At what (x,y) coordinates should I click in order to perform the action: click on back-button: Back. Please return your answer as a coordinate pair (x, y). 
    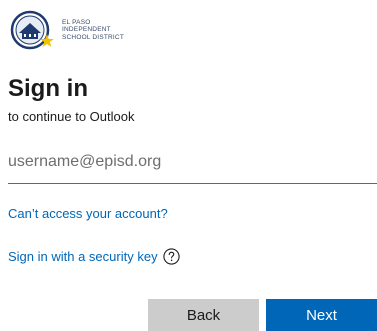
    Looking at the image, I should click on (203, 315).